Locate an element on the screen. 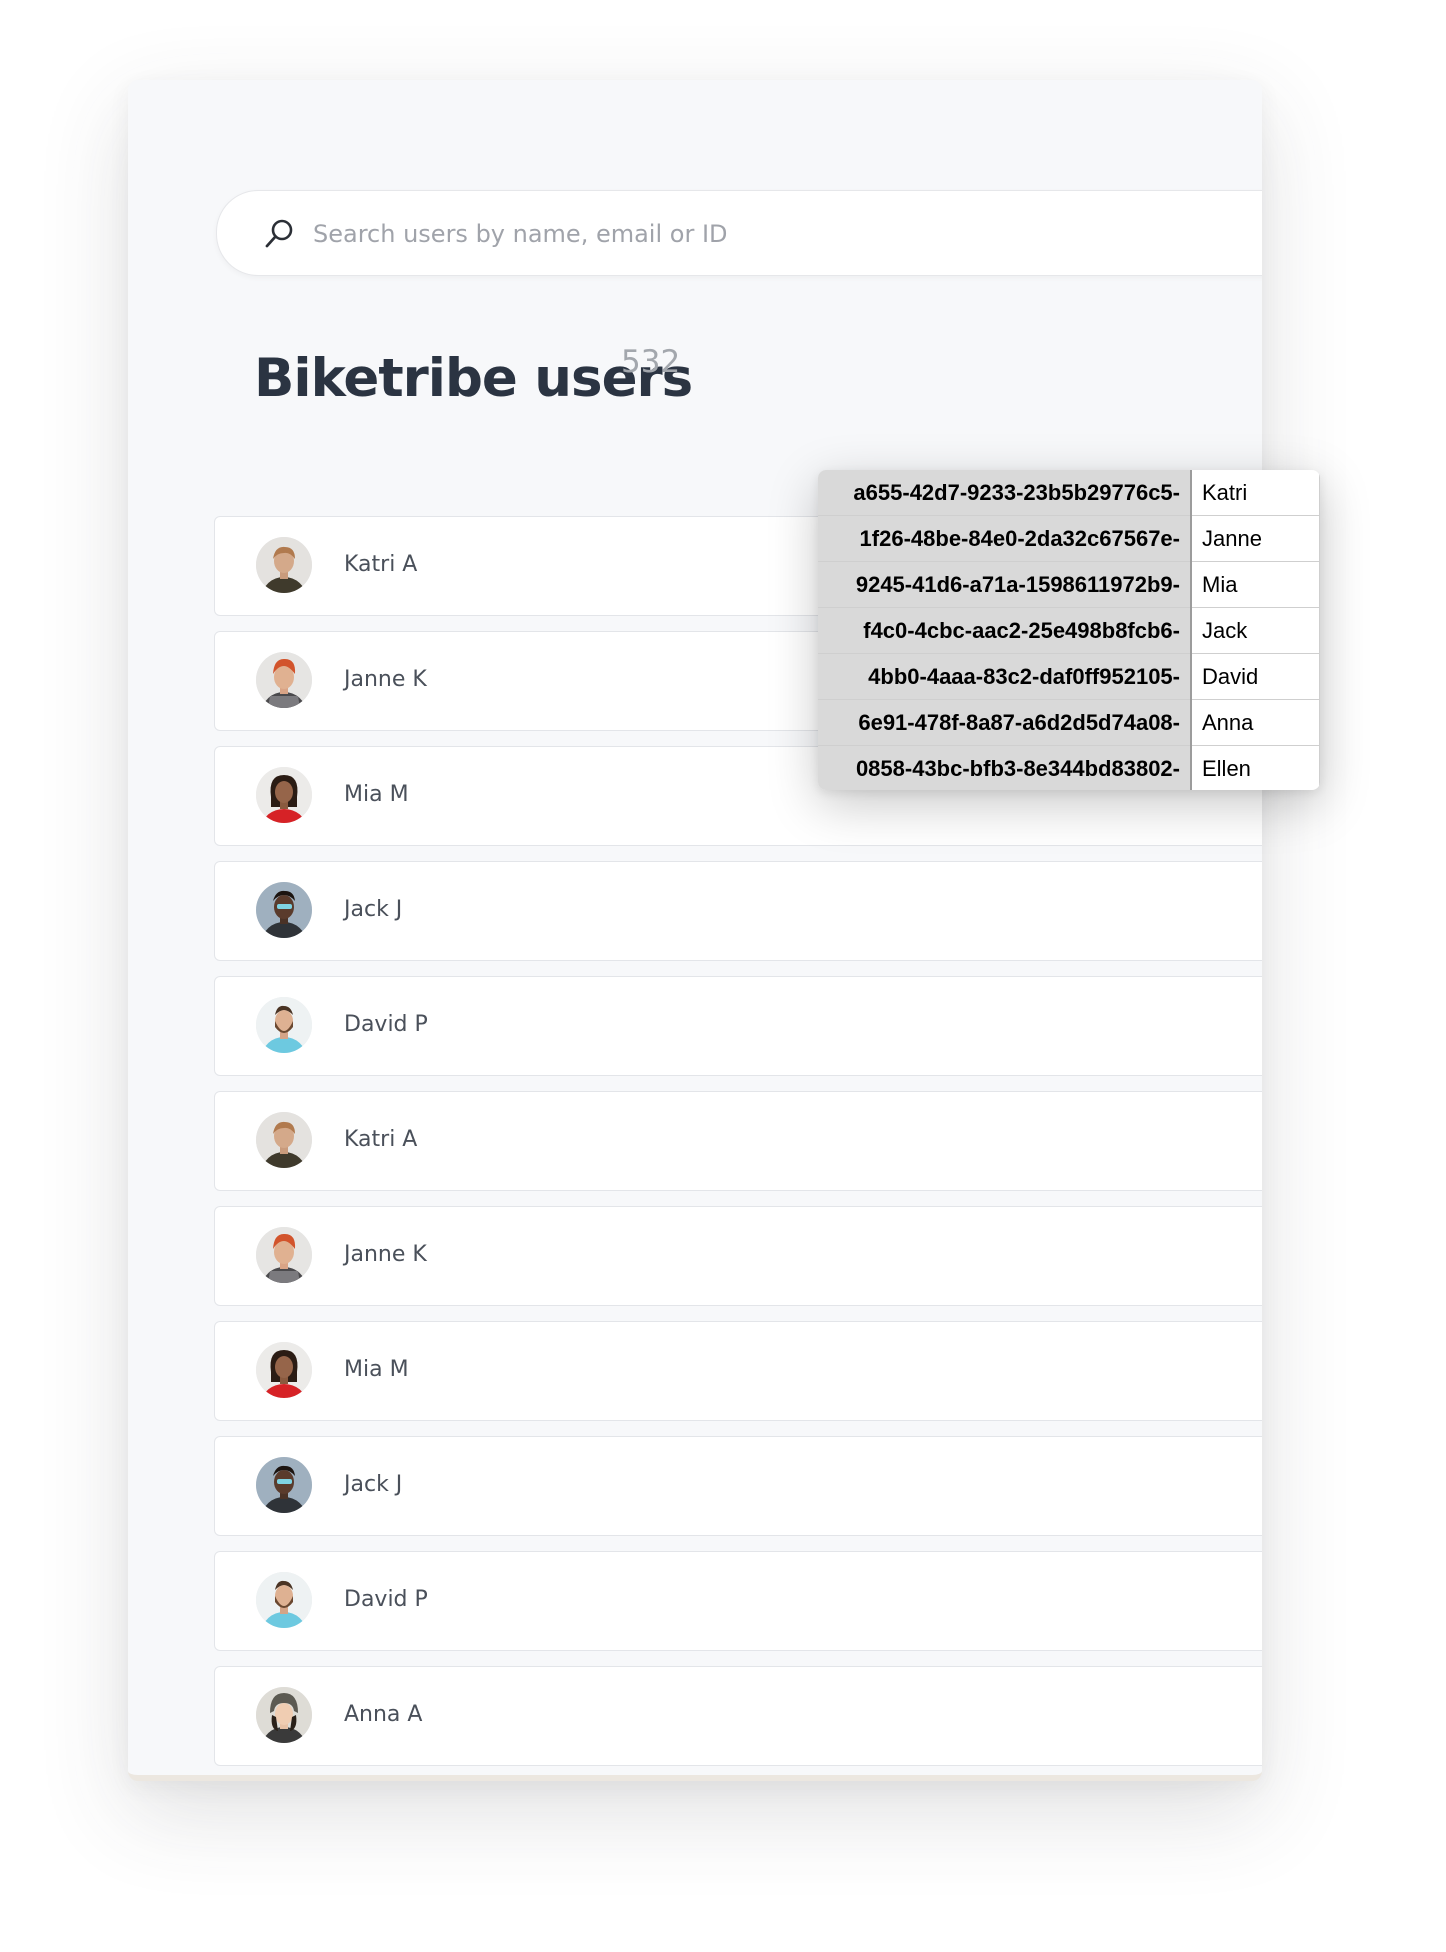 This screenshot has width=1446, height=1952. table-row: -0858-43bc-bfb3-8e344bd83802 Ellen is located at coordinates (1069, 767).